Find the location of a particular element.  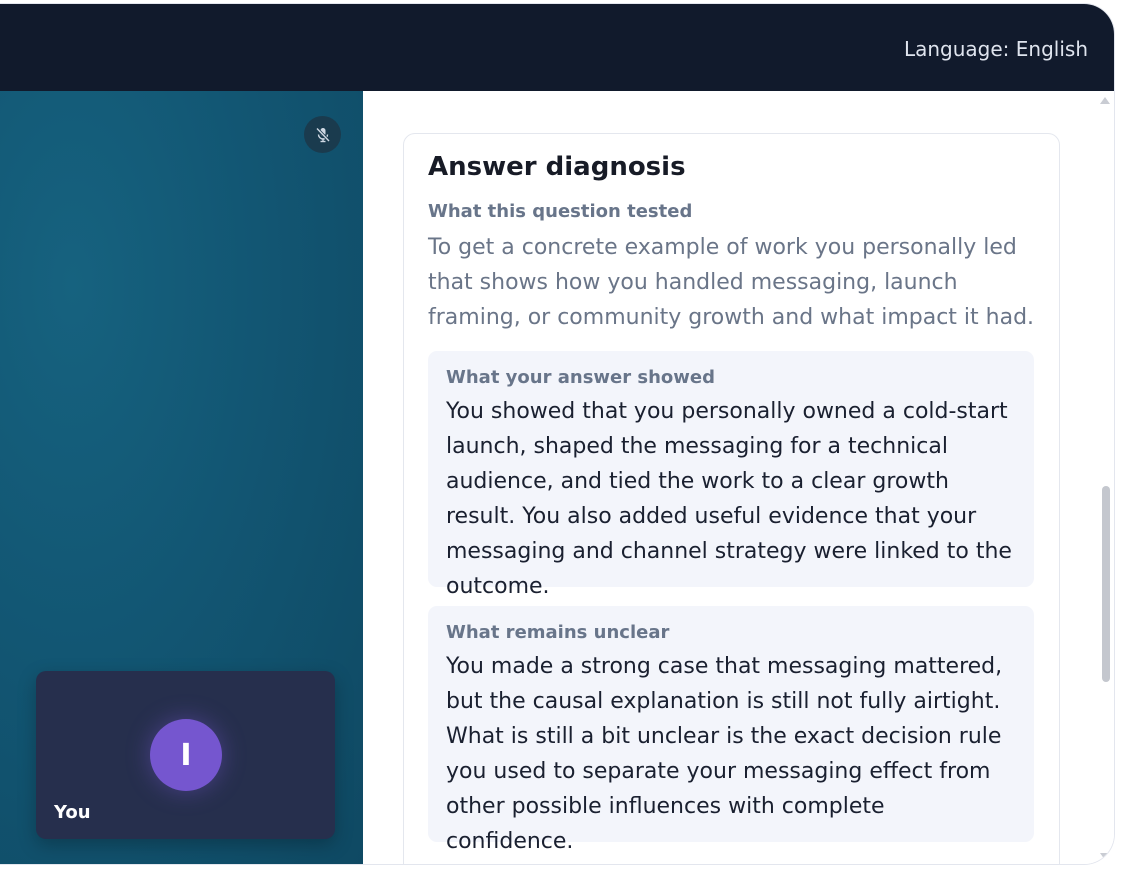

self-video-tile: I You is located at coordinates (185, 755).